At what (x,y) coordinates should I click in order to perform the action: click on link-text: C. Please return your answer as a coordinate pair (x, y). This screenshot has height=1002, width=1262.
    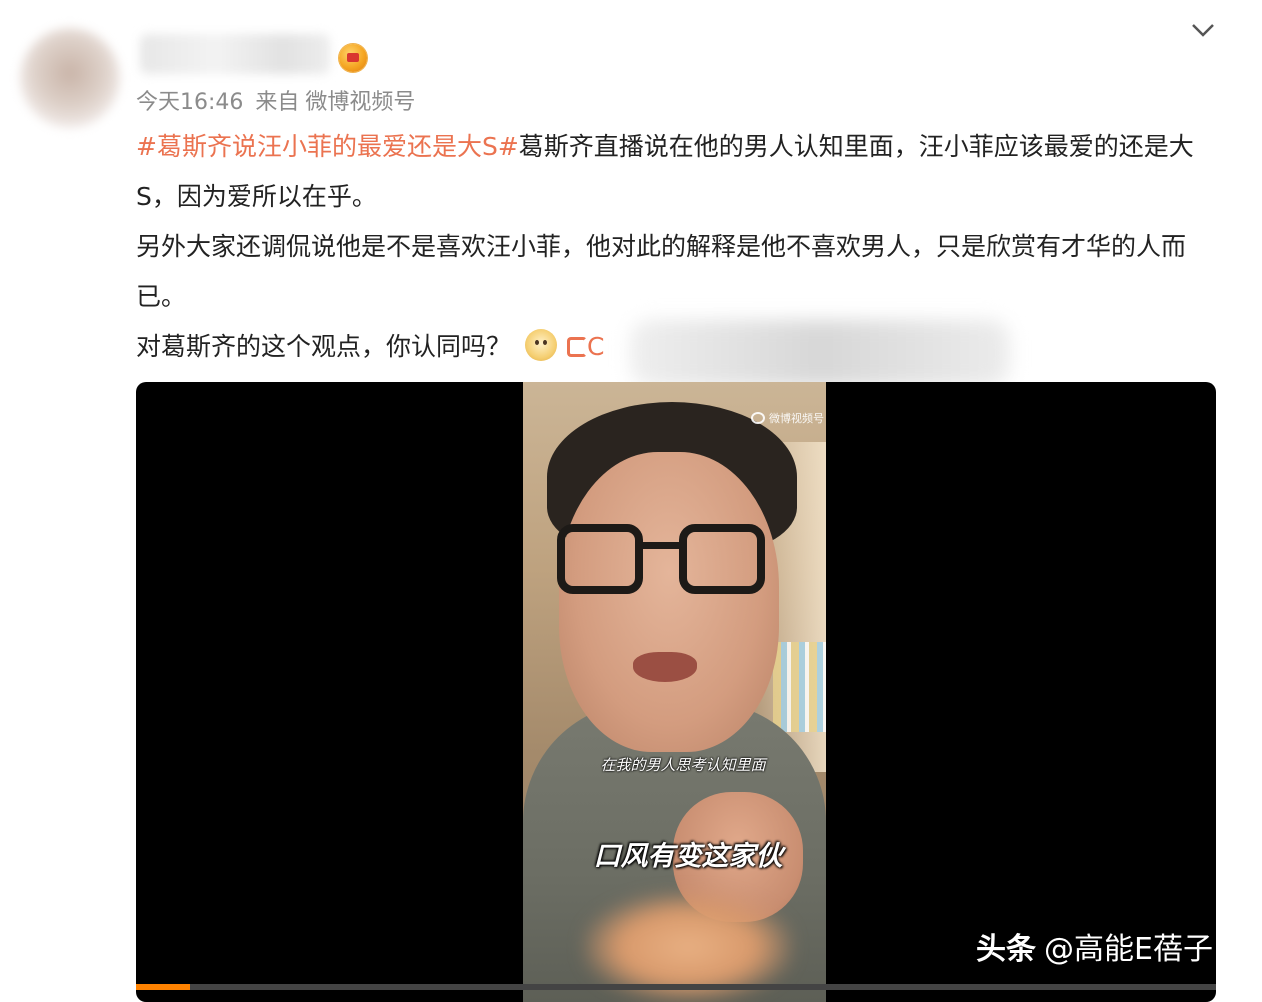
    Looking at the image, I should click on (595, 346).